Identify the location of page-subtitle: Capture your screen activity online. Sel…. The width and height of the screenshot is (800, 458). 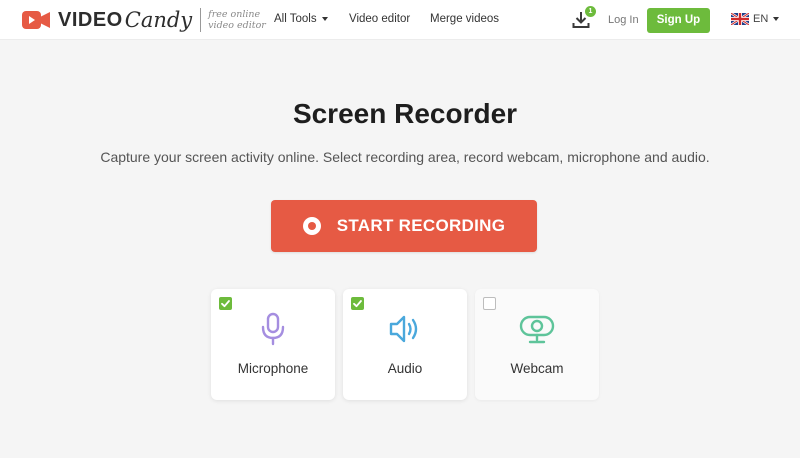
(405, 157).